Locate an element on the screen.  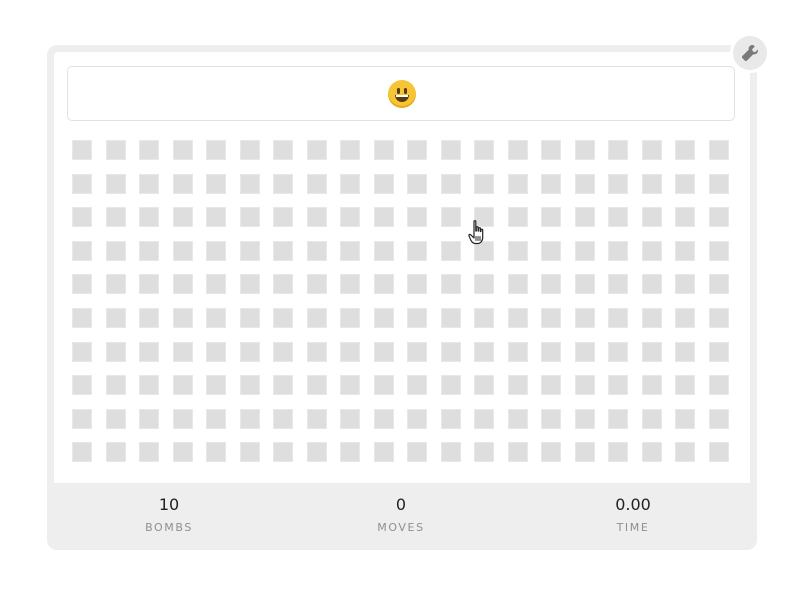
smiley-face-icon is located at coordinates (402, 94).